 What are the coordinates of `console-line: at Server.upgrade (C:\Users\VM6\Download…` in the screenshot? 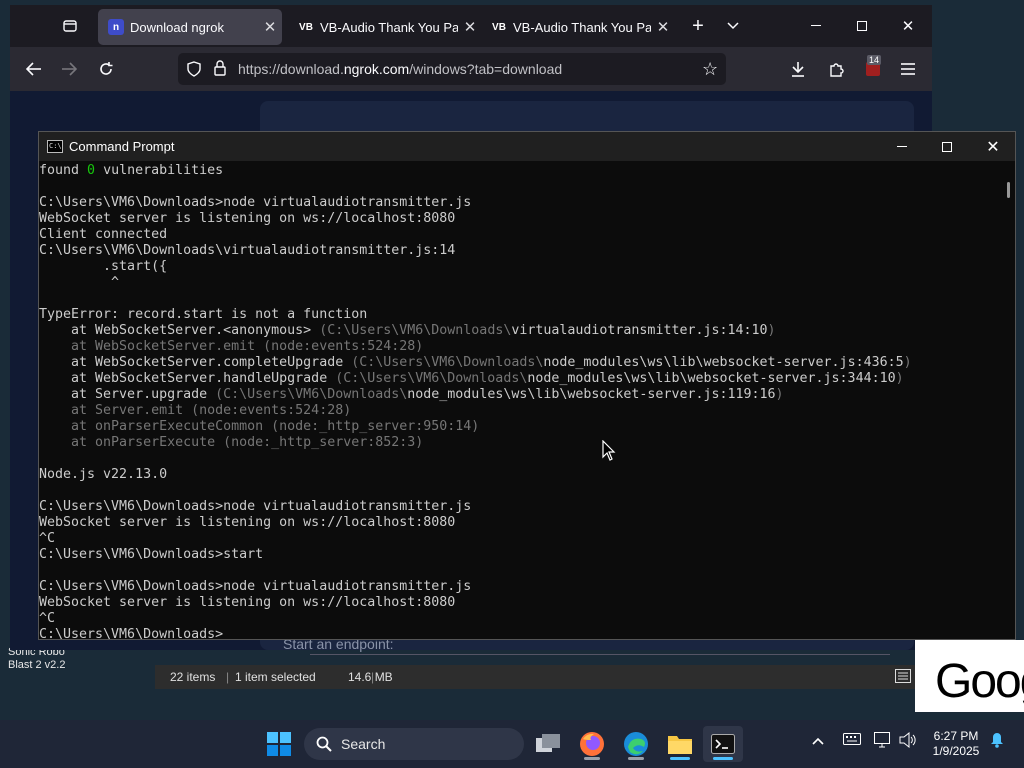 It's located at (521, 395).